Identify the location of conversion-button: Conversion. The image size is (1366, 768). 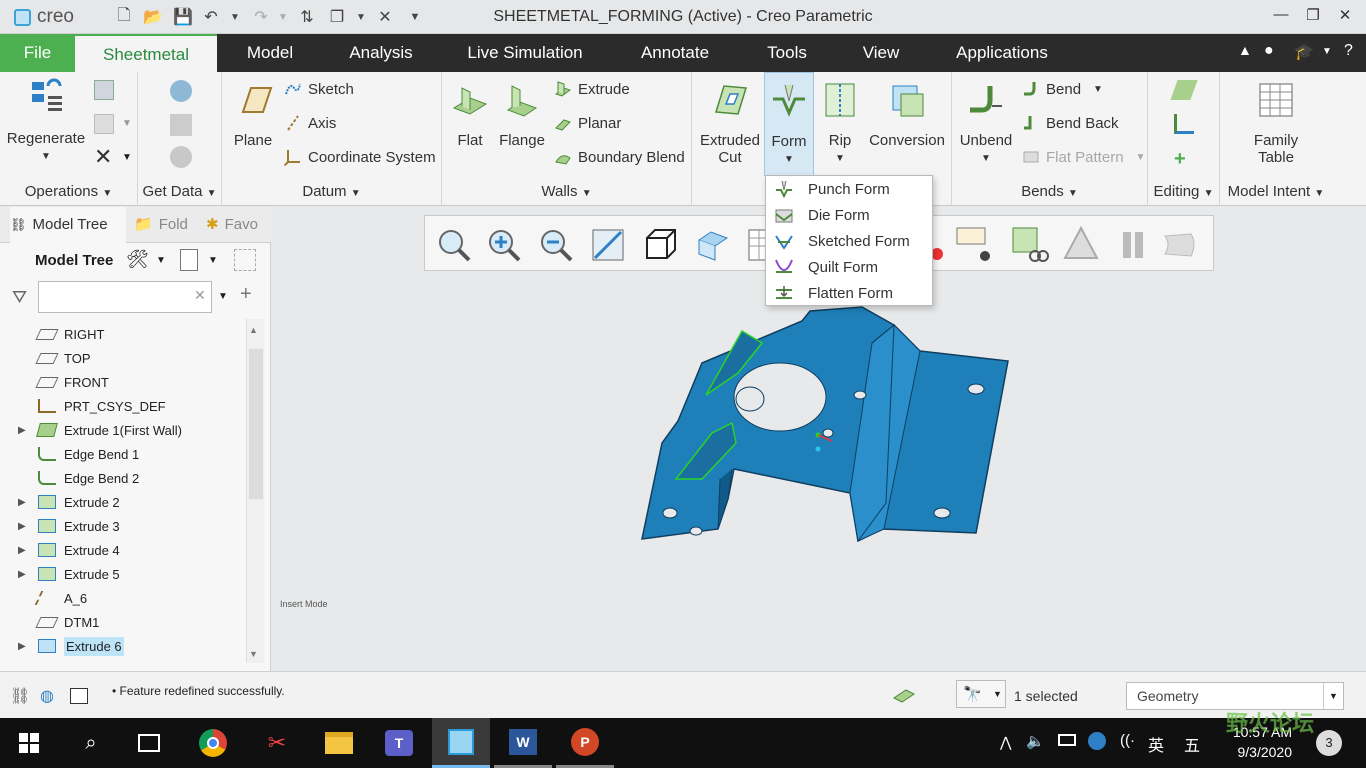
(907, 114).